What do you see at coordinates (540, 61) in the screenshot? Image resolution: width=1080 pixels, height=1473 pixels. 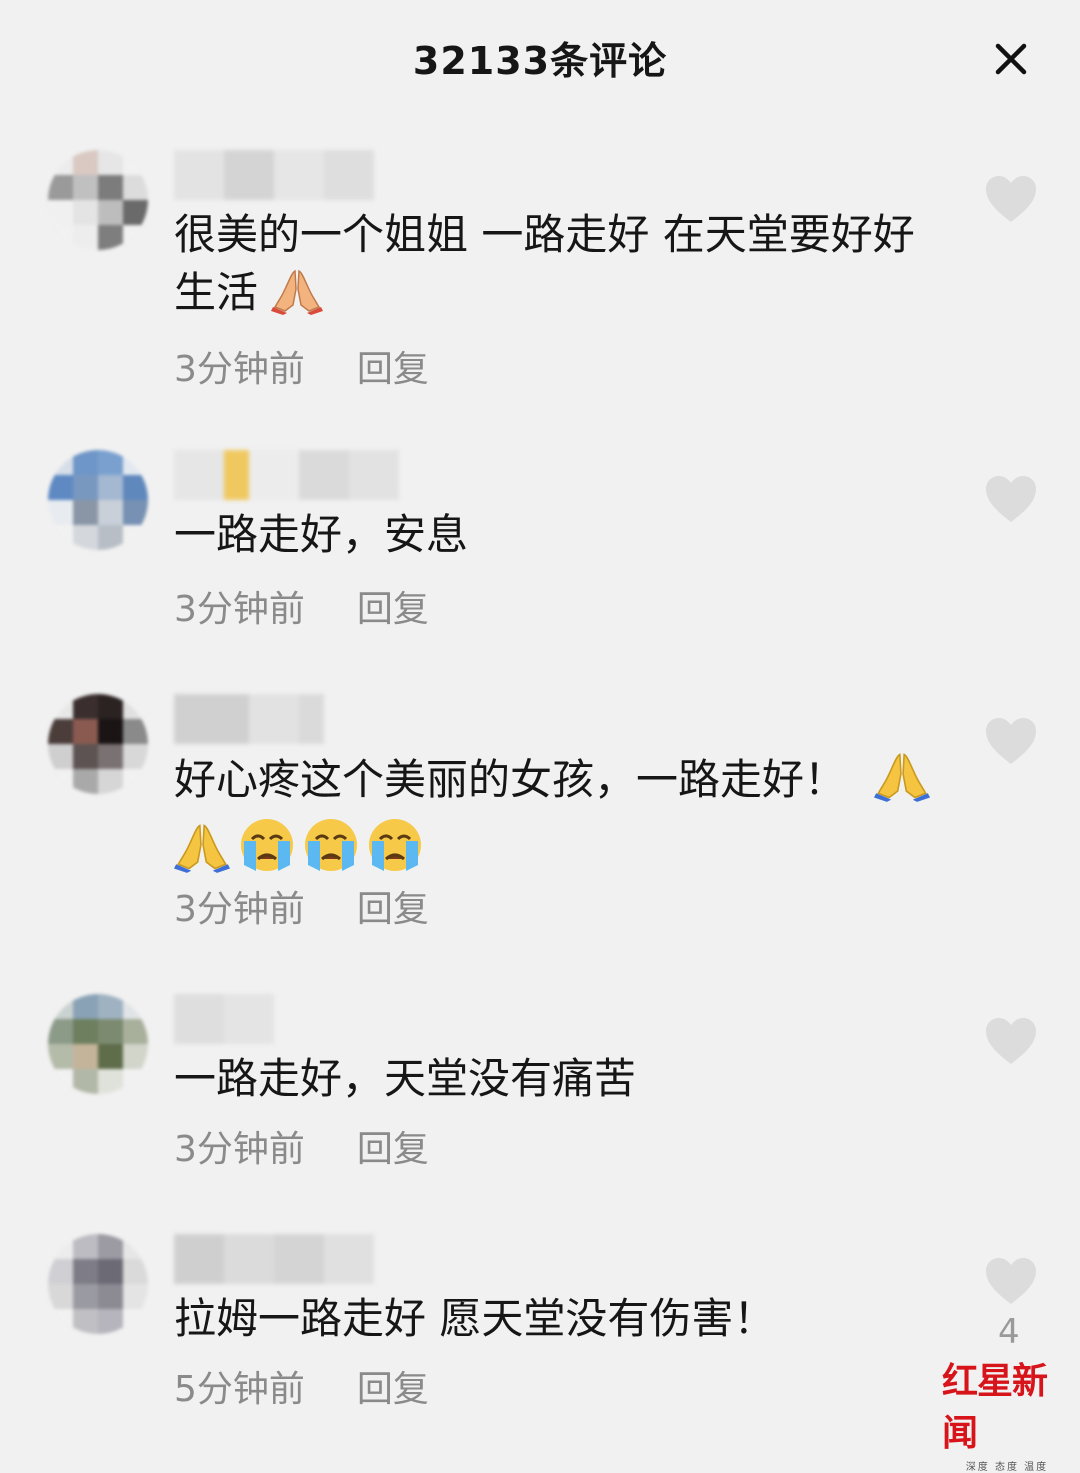 I see `comments-count-title: 32133条评论` at bounding box center [540, 61].